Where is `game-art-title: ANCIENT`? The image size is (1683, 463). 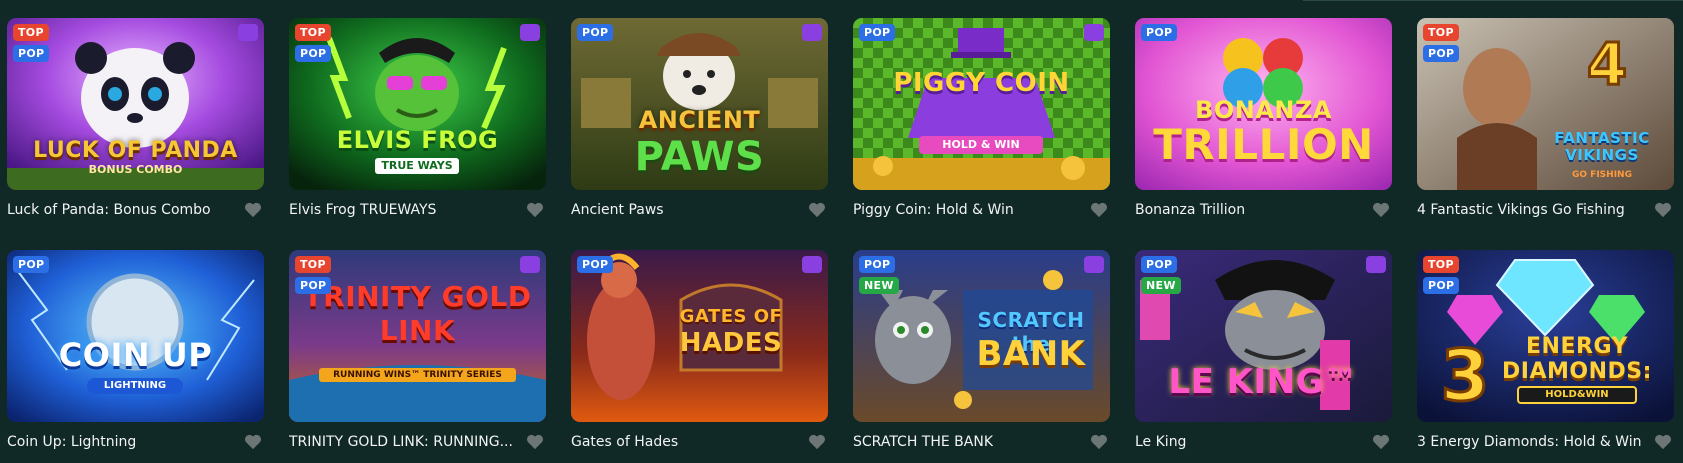 game-art-title: ANCIENT is located at coordinates (699, 120).